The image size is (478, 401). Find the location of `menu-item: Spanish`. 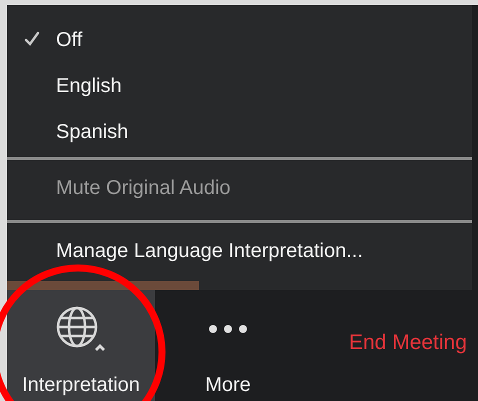

menu-item: Spanish is located at coordinates (239, 132).